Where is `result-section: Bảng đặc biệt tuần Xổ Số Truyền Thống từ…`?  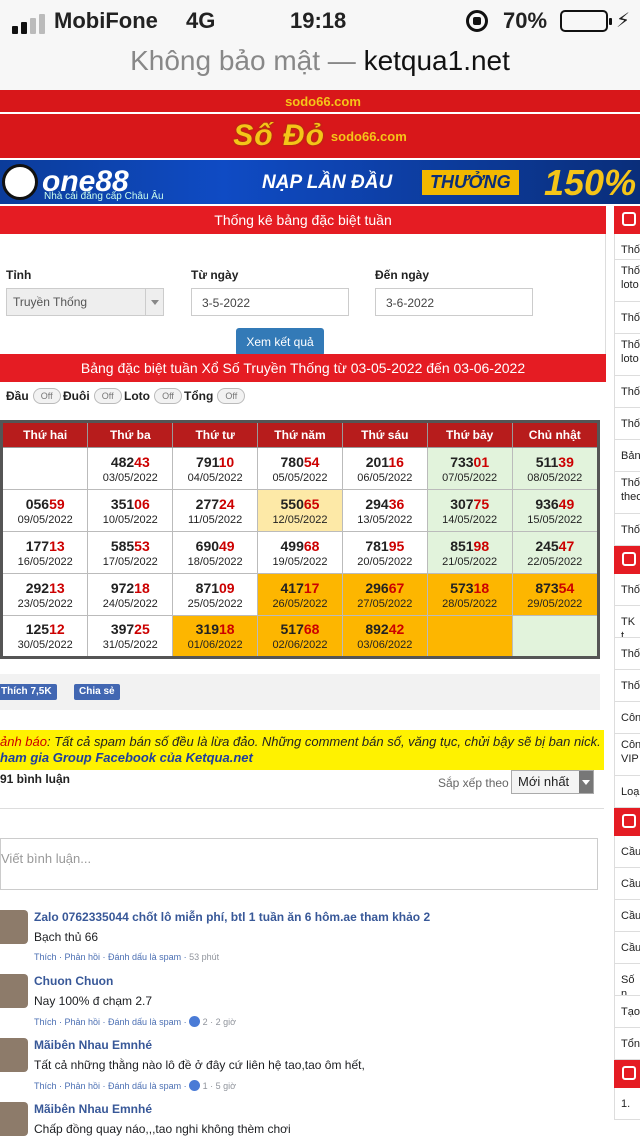
result-section: Bảng đặc biệt tuần Xổ Số Truyền Thống từ… is located at coordinates (303, 381).